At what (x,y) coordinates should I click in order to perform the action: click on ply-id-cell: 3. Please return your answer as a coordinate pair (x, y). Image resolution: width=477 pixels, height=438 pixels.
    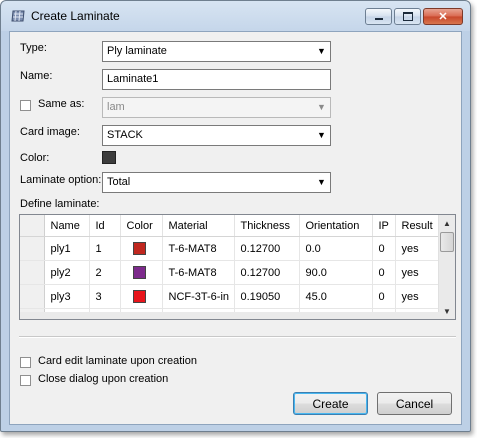
    Looking at the image, I should click on (105, 296).